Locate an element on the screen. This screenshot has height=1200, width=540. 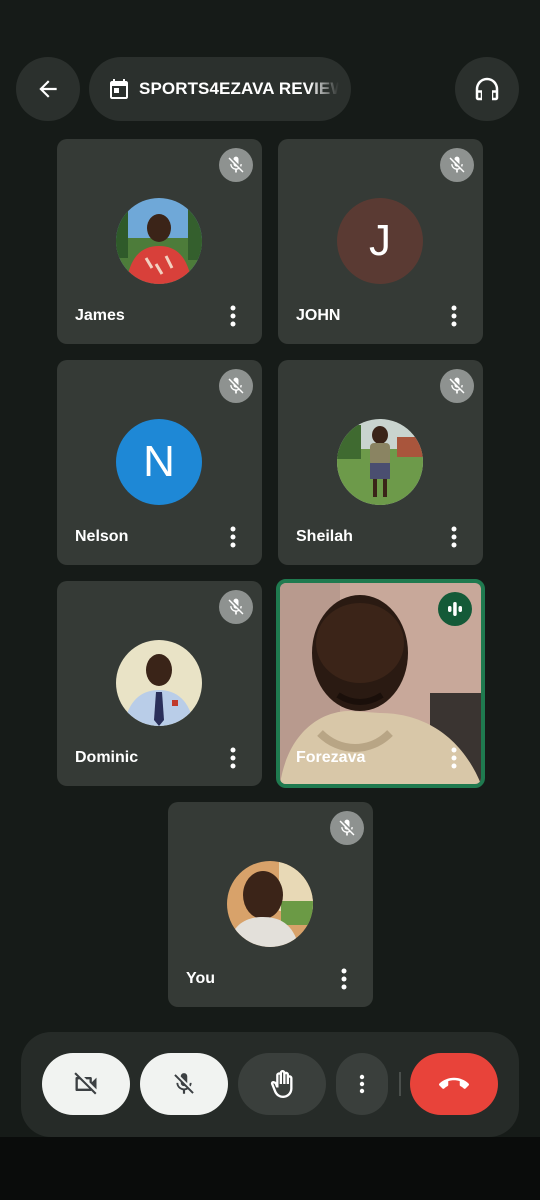
participant-name: Dominic is located at coordinates (107, 757).